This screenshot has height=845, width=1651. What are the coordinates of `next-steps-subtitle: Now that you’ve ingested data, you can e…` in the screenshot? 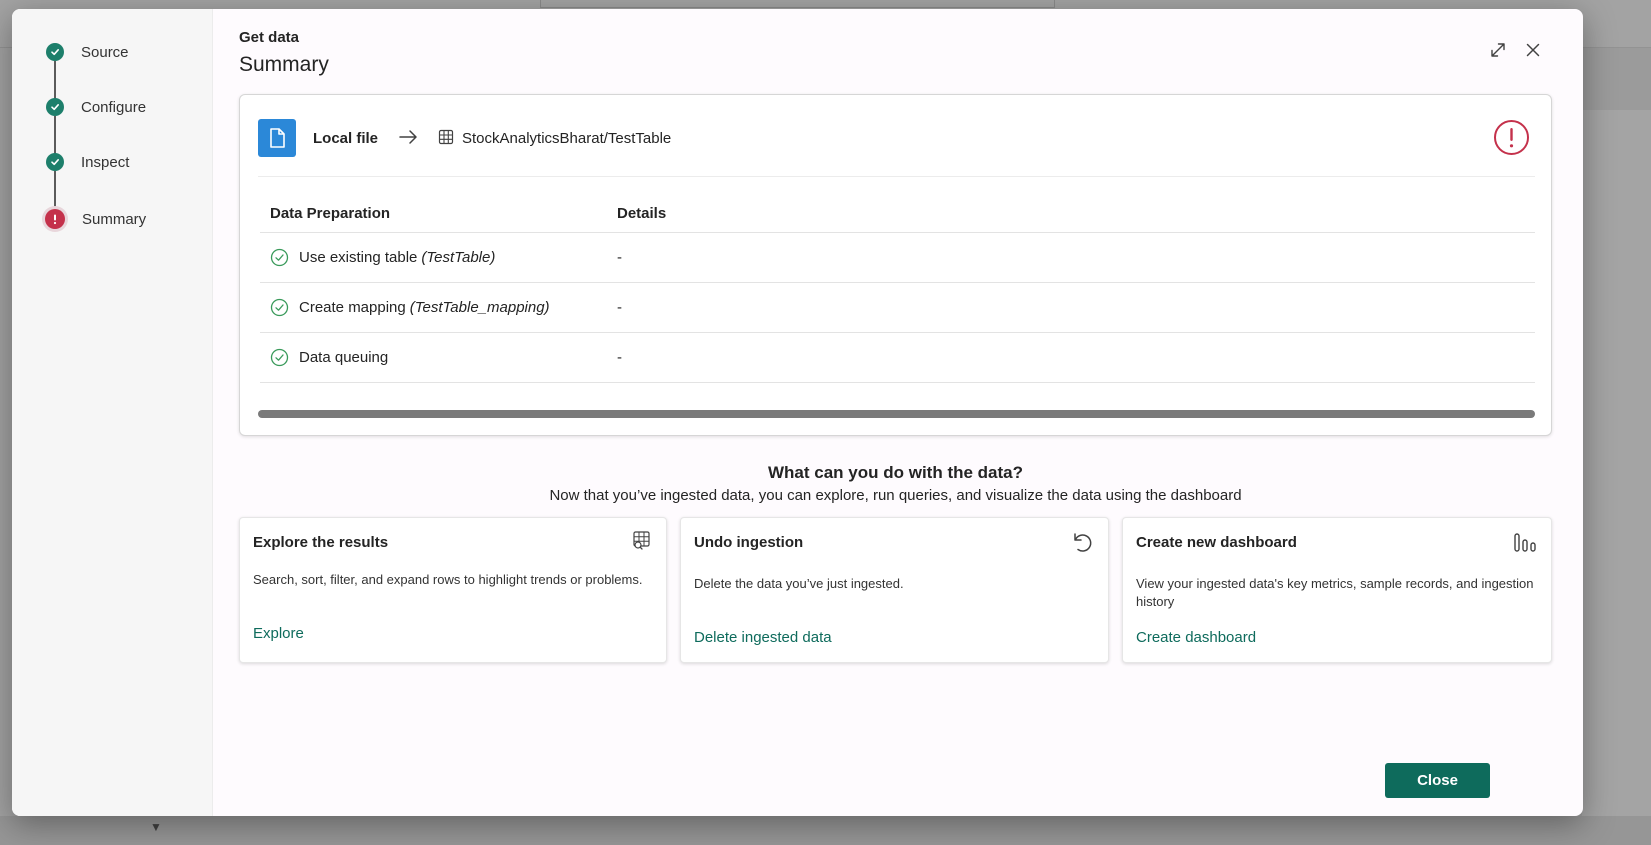 It's located at (895, 495).